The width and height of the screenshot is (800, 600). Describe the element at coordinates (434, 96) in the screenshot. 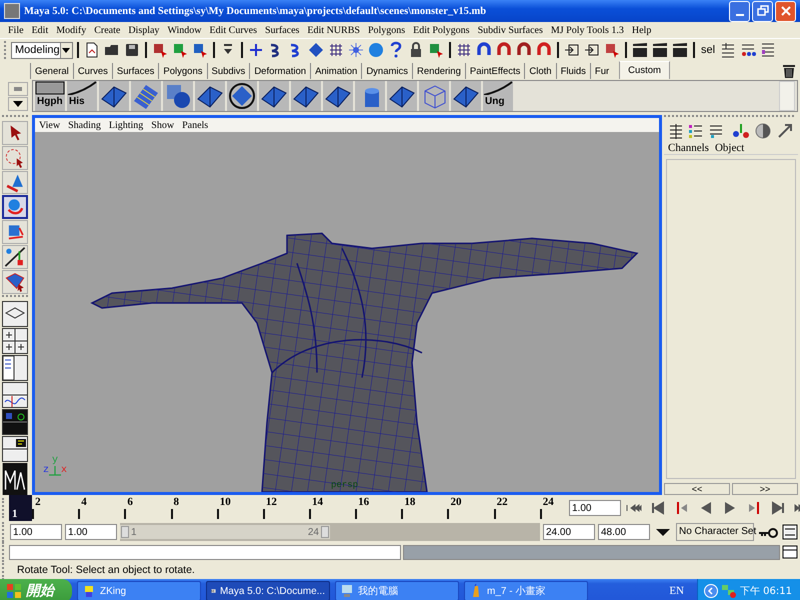

I see `wire-cube-icon` at that location.